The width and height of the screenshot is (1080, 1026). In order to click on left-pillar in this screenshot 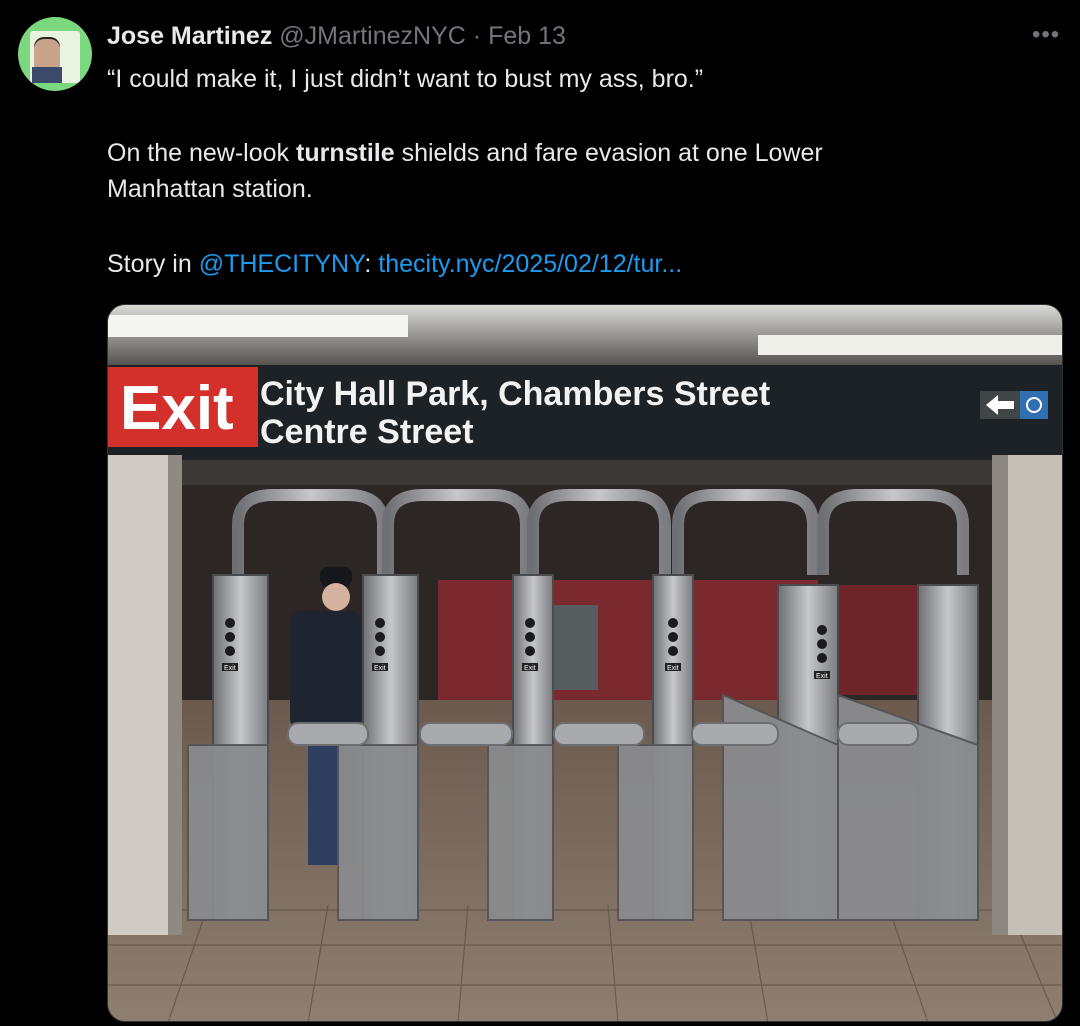, I will do `click(138, 695)`.